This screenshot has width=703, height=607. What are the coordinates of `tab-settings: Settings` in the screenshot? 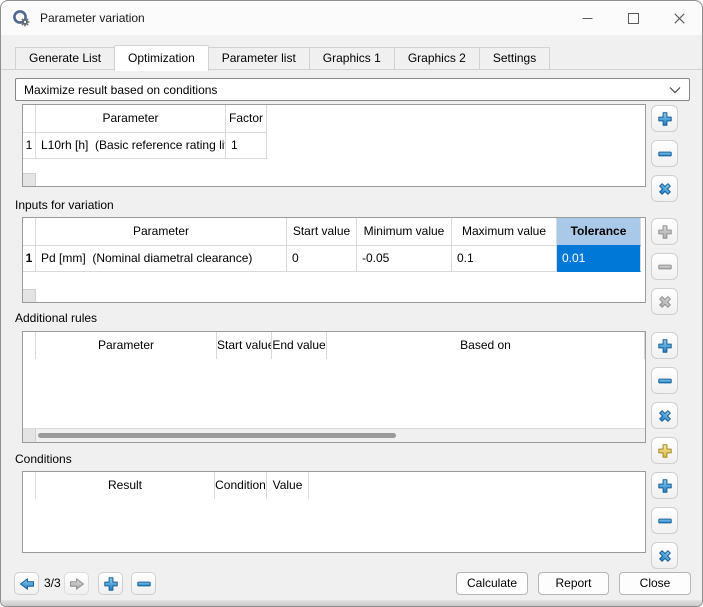 It's located at (514, 58).